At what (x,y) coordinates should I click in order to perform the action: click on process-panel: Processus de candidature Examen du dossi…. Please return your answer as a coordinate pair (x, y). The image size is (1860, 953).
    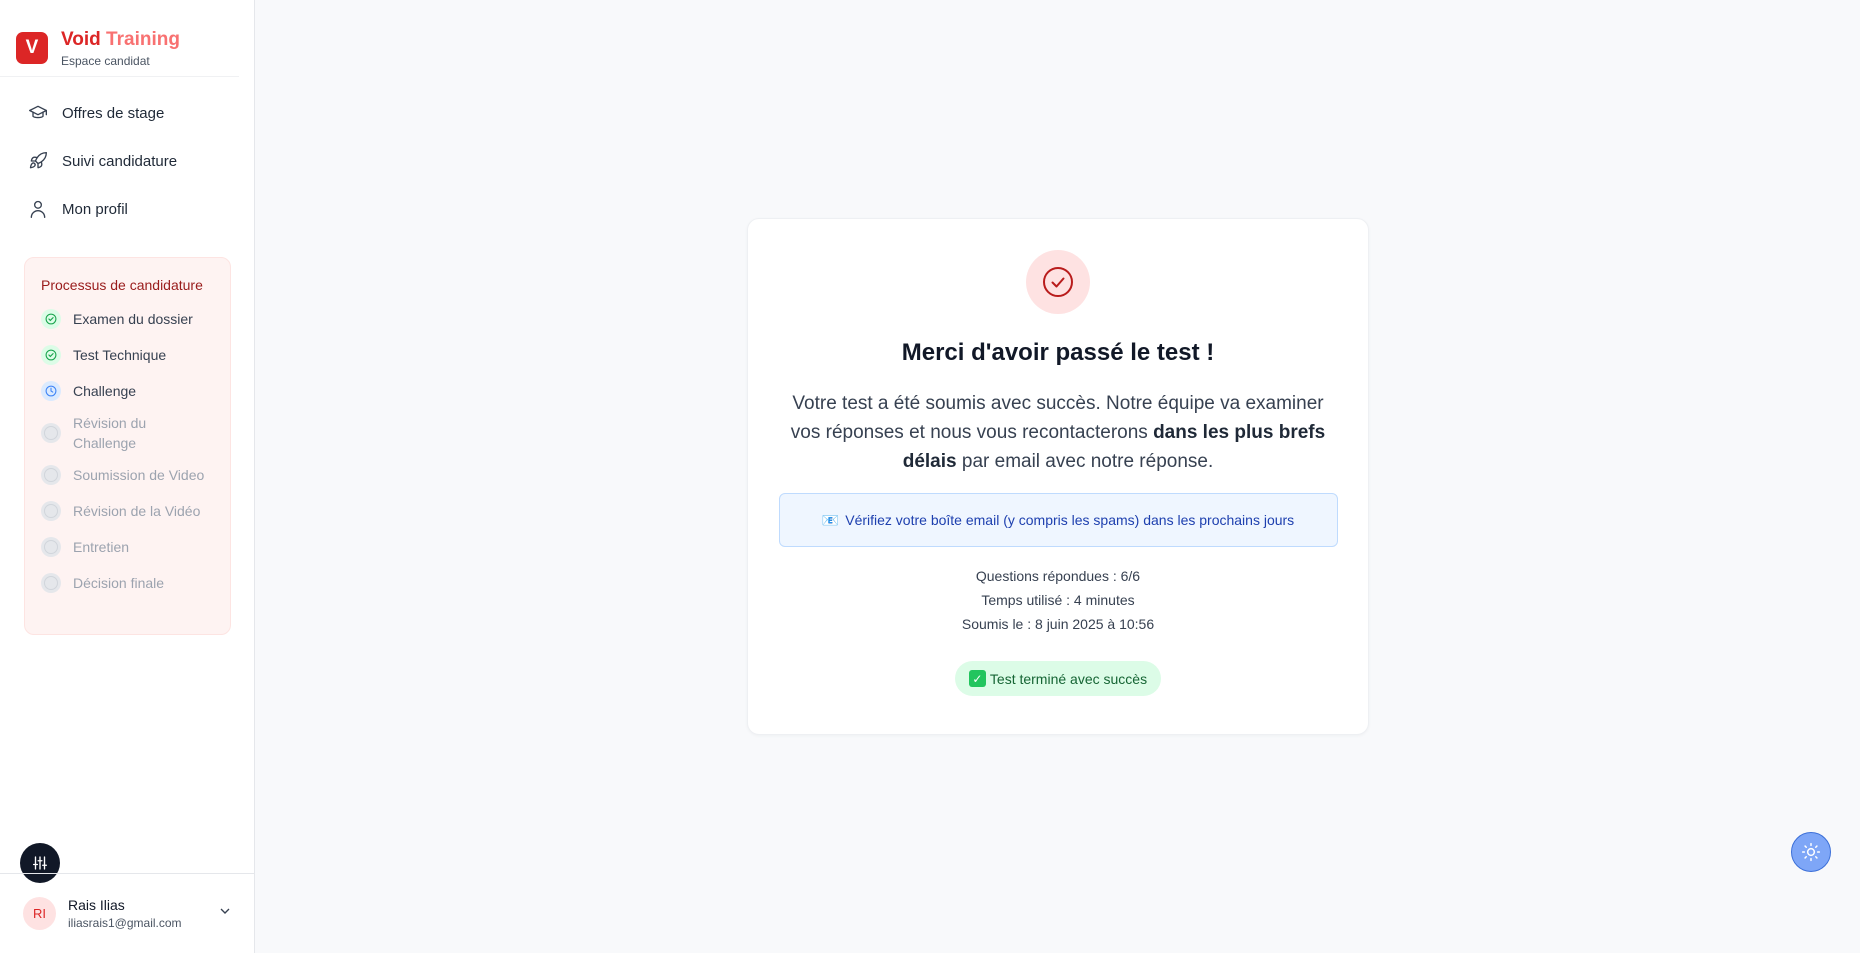
    Looking at the image, I should click on (127, 446).